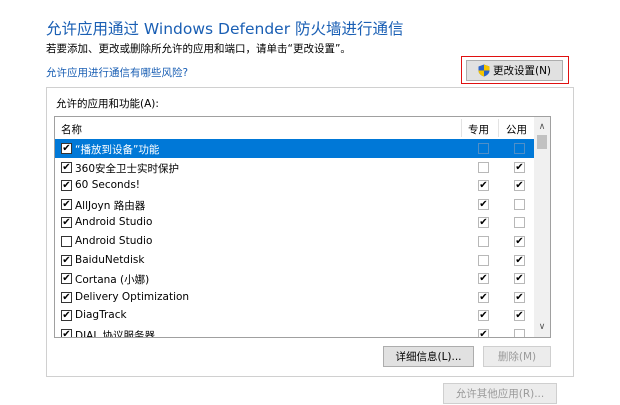 The height and width of the screenshot is (405, 620). I want to click on page-title: 允许应用通过 Windows Defender 防火墙进行通信, so click(225, 29).